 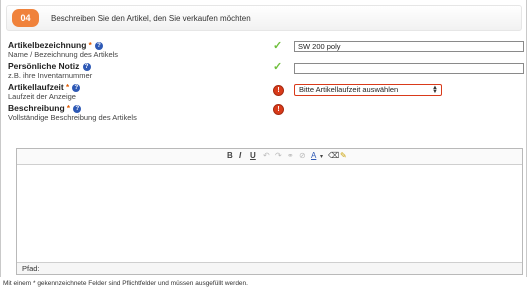 What do you see at coordinates (409, 68) in the screenshot?
I see `note-input` at bounding box center [409, 68].